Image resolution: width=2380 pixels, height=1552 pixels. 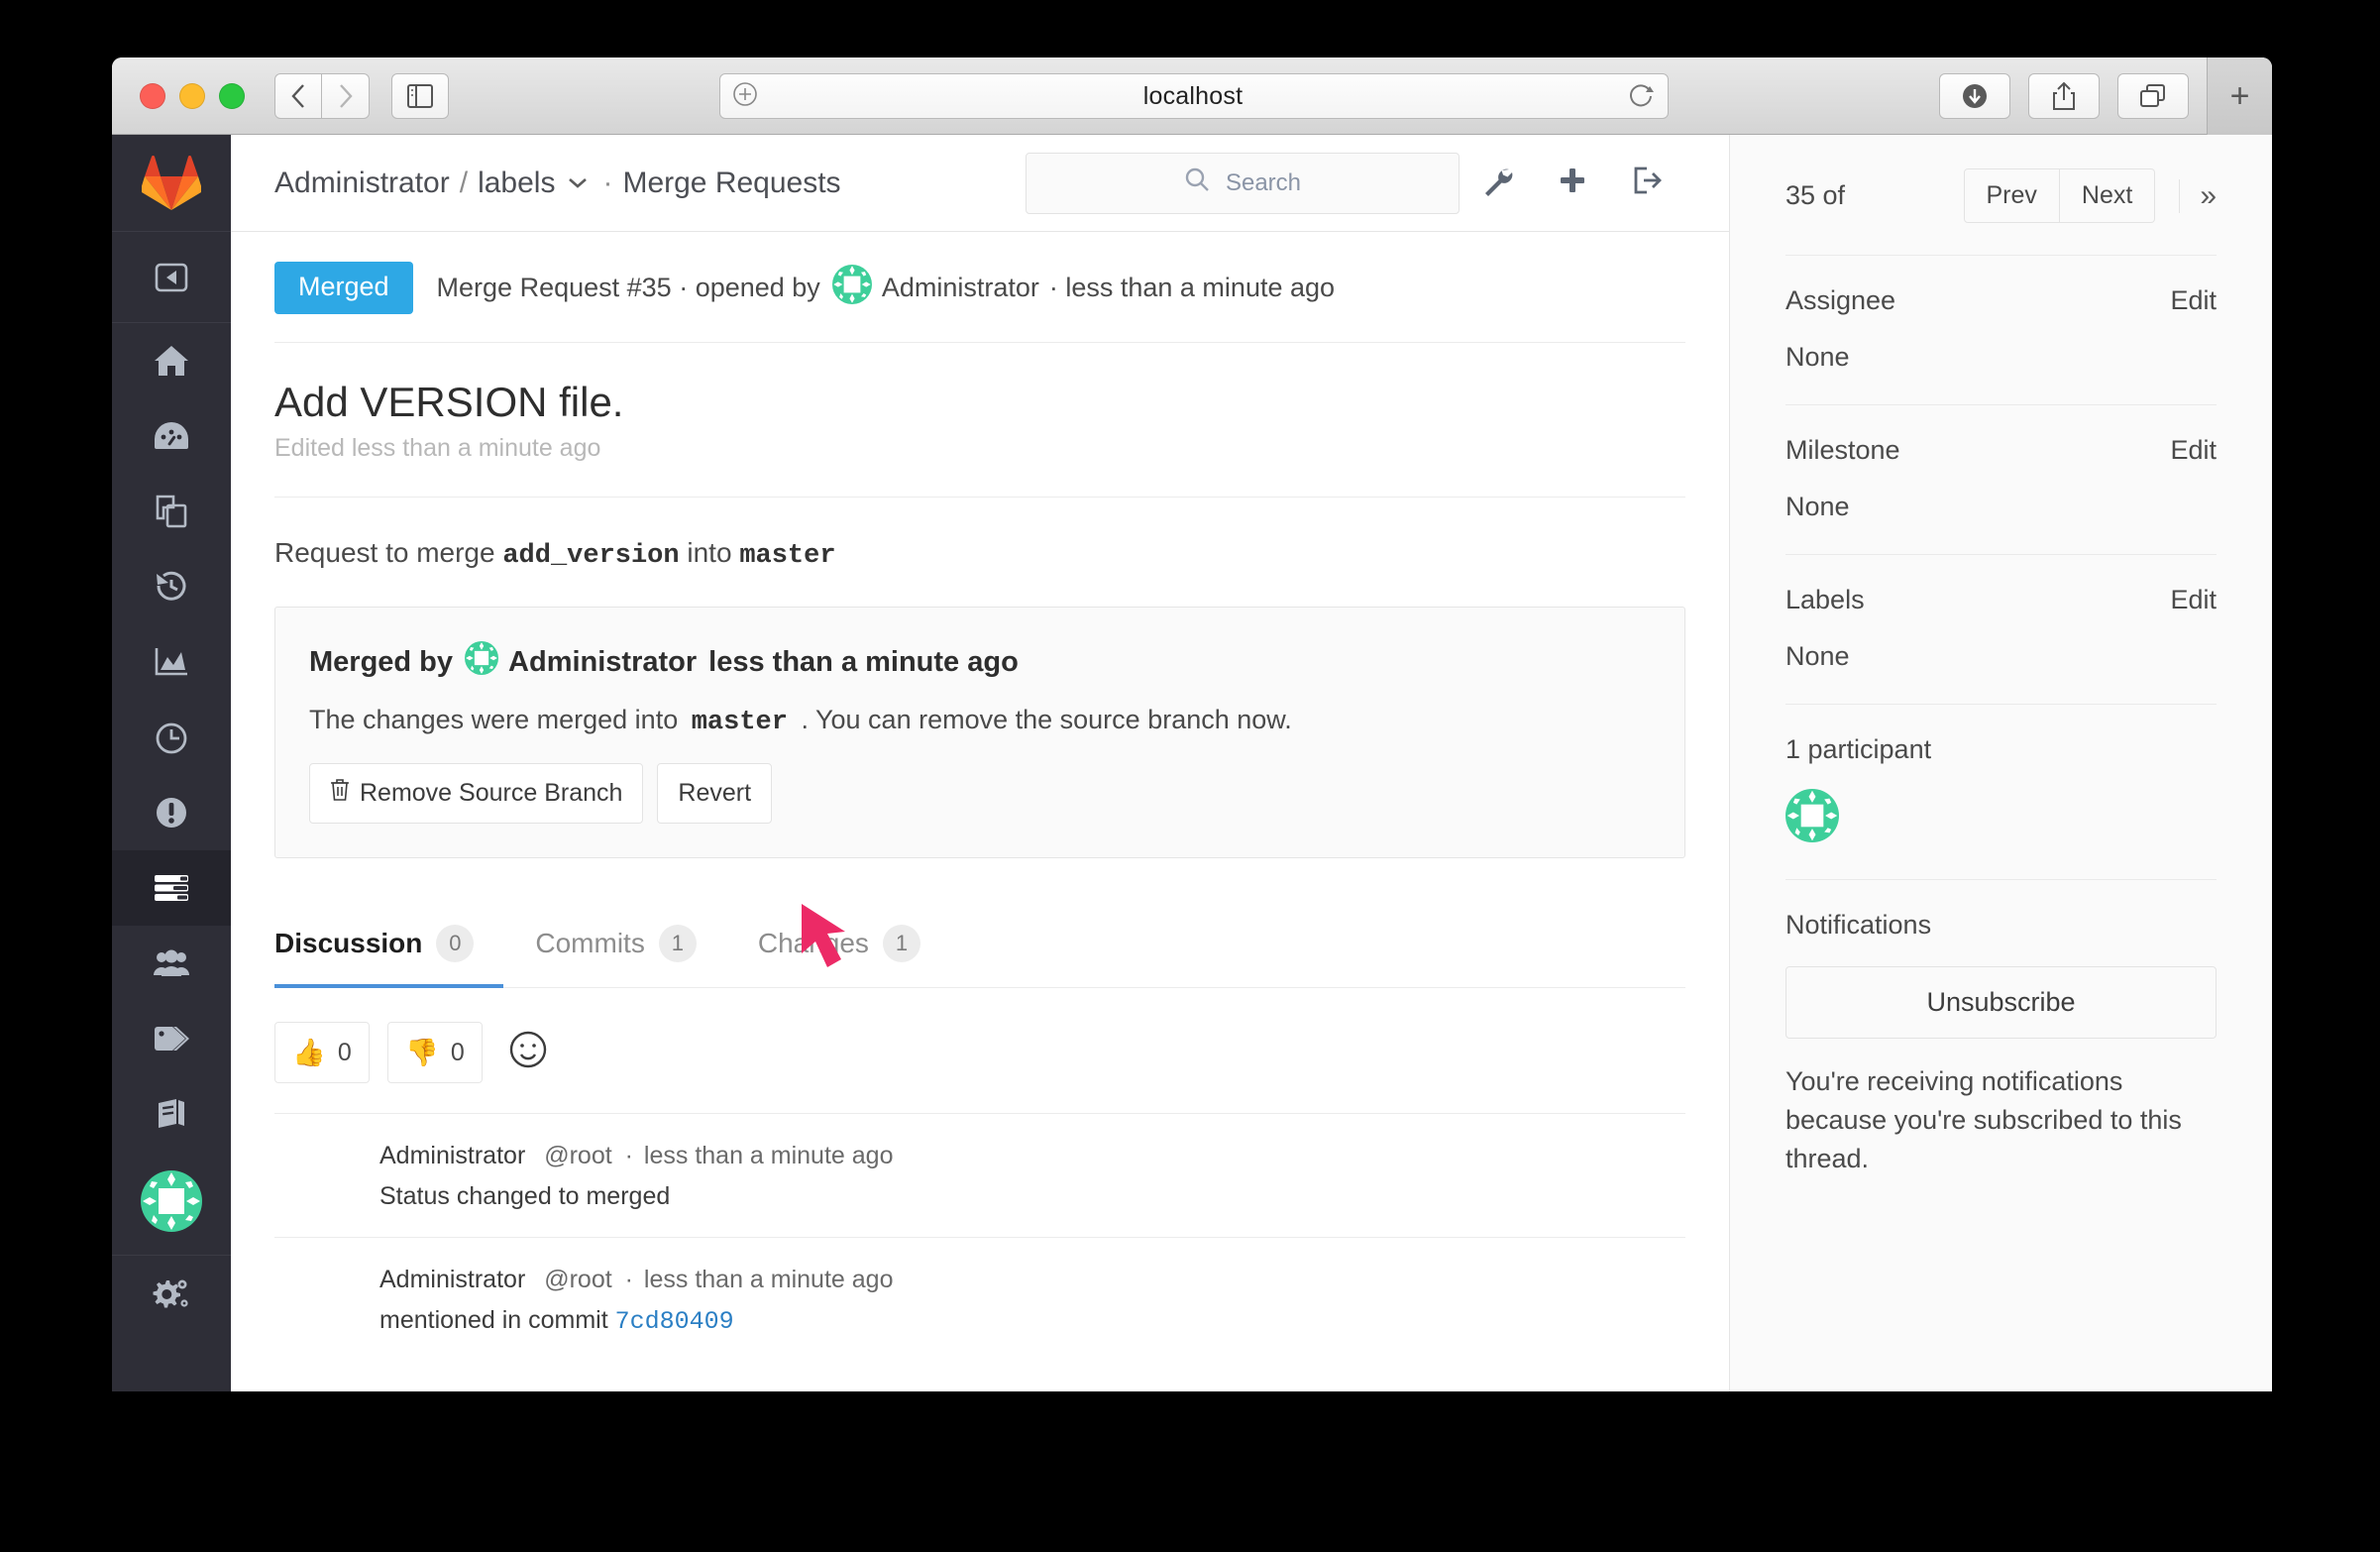 I want to click on sidebar-item-settings, so click(x=171, y=1293).